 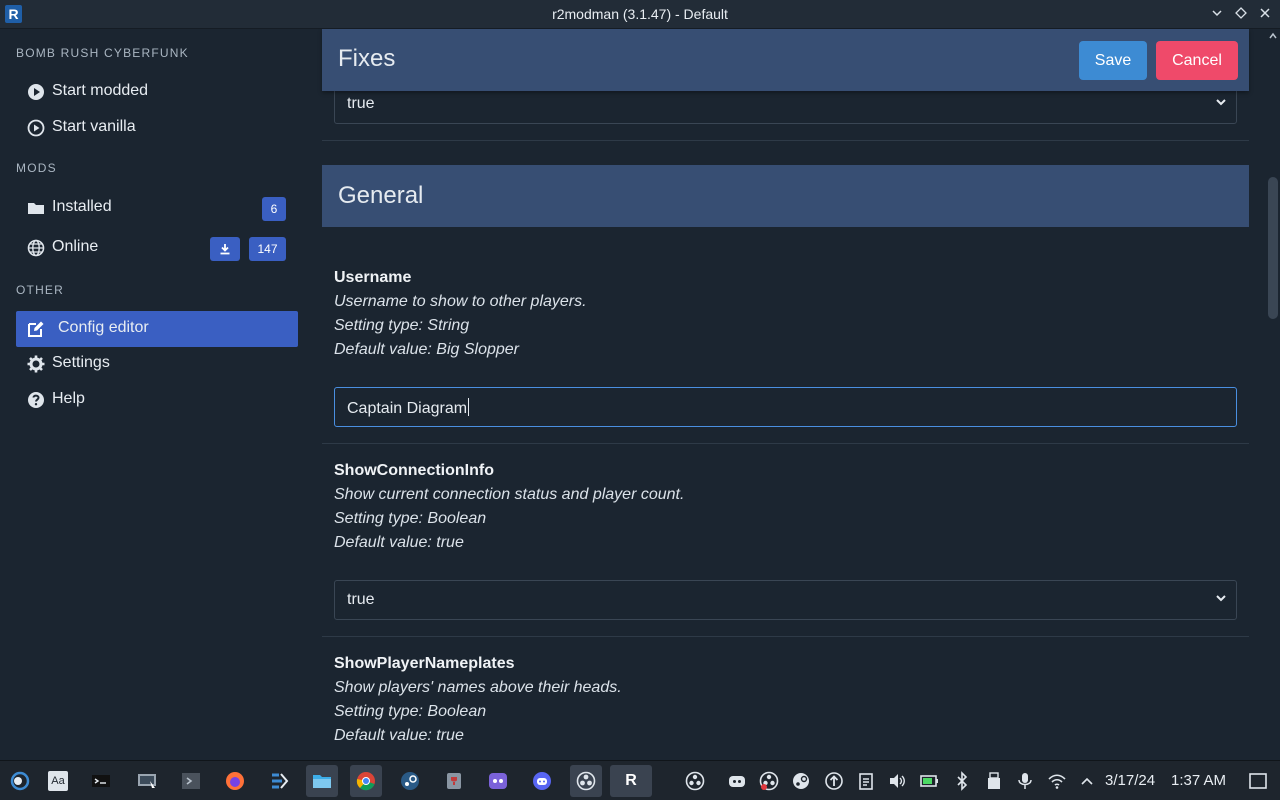 I want to click on show-connection-info-select-value: true, so click(x=361, y=599).